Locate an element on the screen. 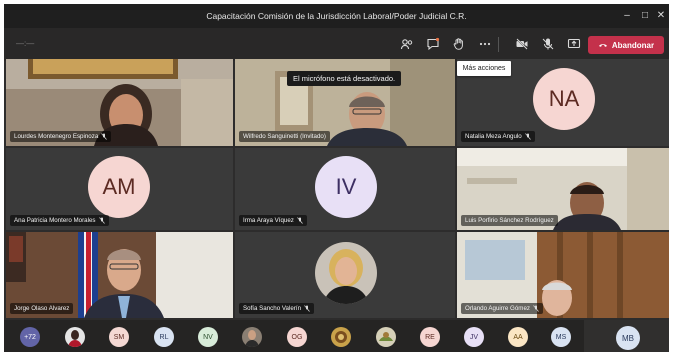 The height and width of the screenshot is (355, 673). overflow-participants-chip: +72 is located at coordinates (30, 337).